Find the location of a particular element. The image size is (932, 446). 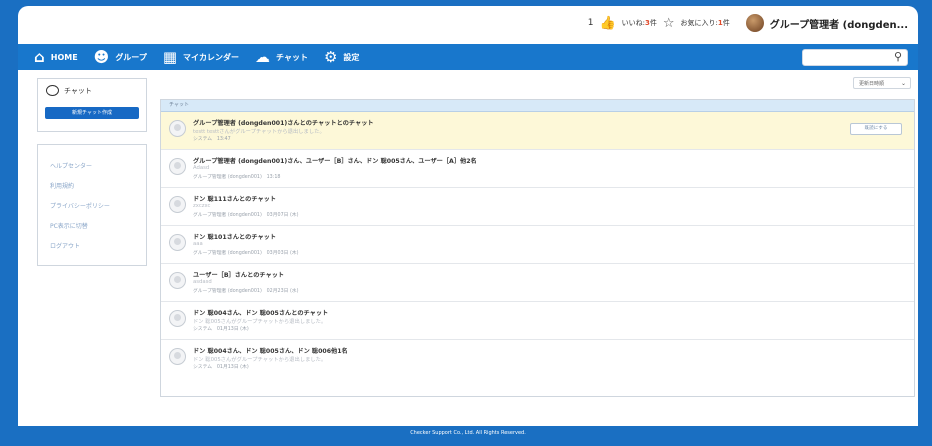

help-center-link: ヘルプセンター is located at coordinates (80, 165).